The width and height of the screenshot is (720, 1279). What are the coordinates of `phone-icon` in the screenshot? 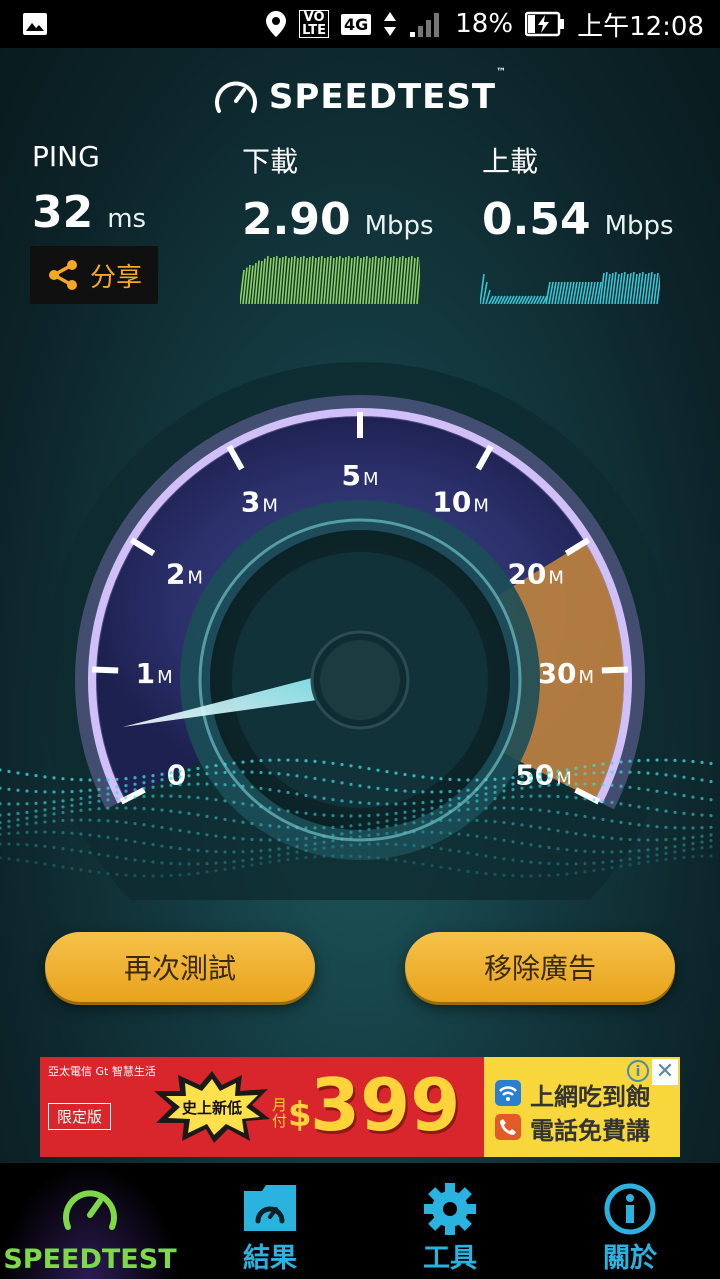 It's located at (508, 1127).